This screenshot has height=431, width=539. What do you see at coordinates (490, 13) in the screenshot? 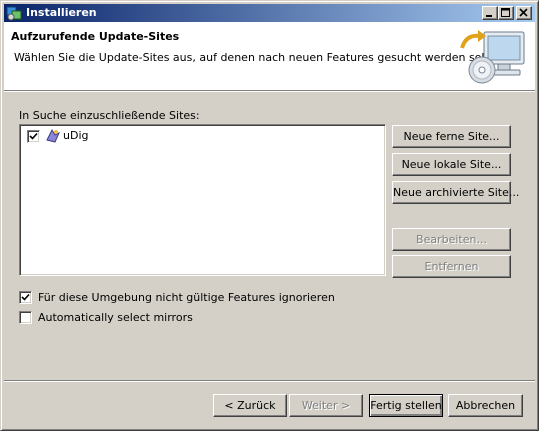
I see `minimize-button` at bounding box center [490, 13].